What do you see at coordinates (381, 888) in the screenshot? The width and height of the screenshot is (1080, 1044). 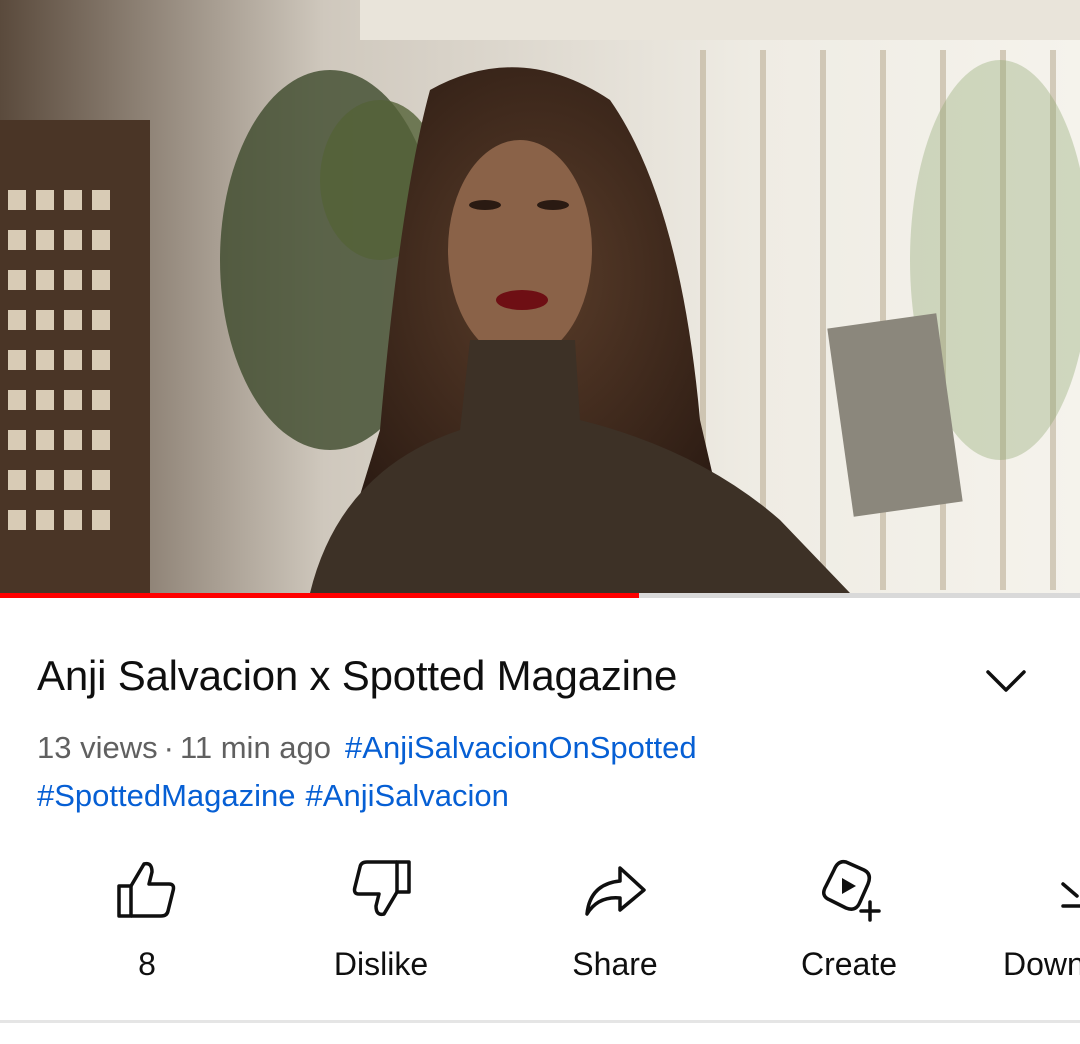 I see `thumbs-down-icon` at bounding box center [381, 888].